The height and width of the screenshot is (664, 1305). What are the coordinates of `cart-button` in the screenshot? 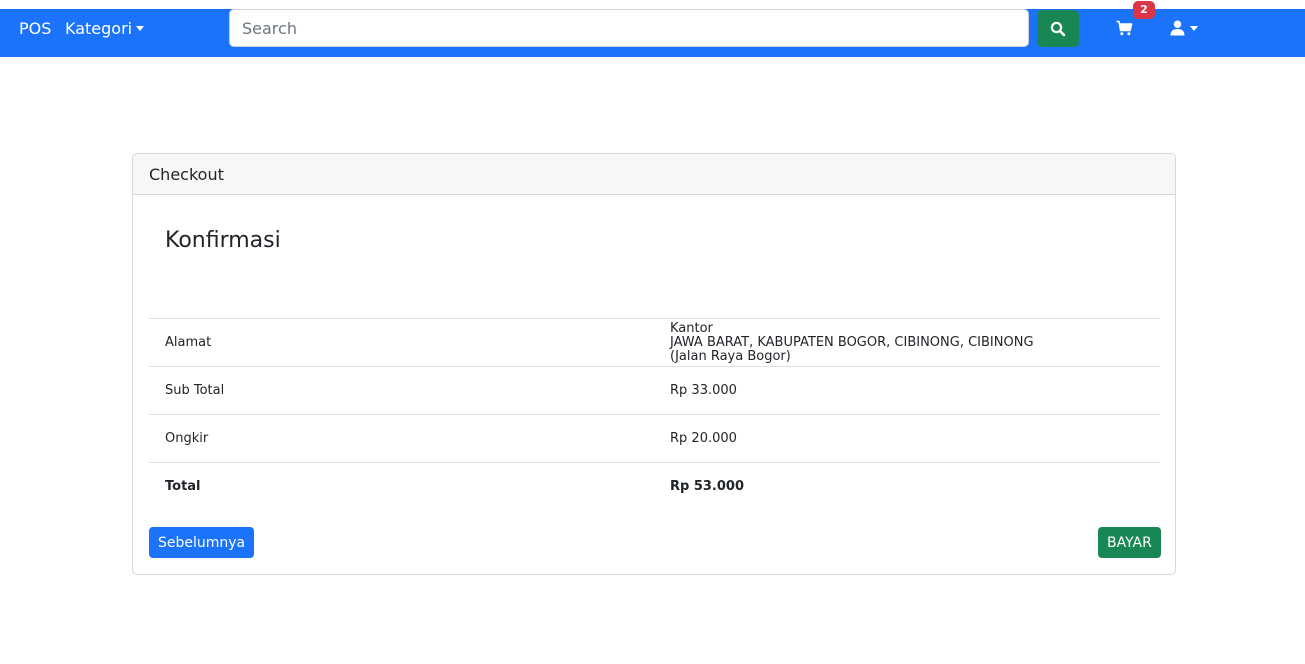 It's located at (1125, 29).